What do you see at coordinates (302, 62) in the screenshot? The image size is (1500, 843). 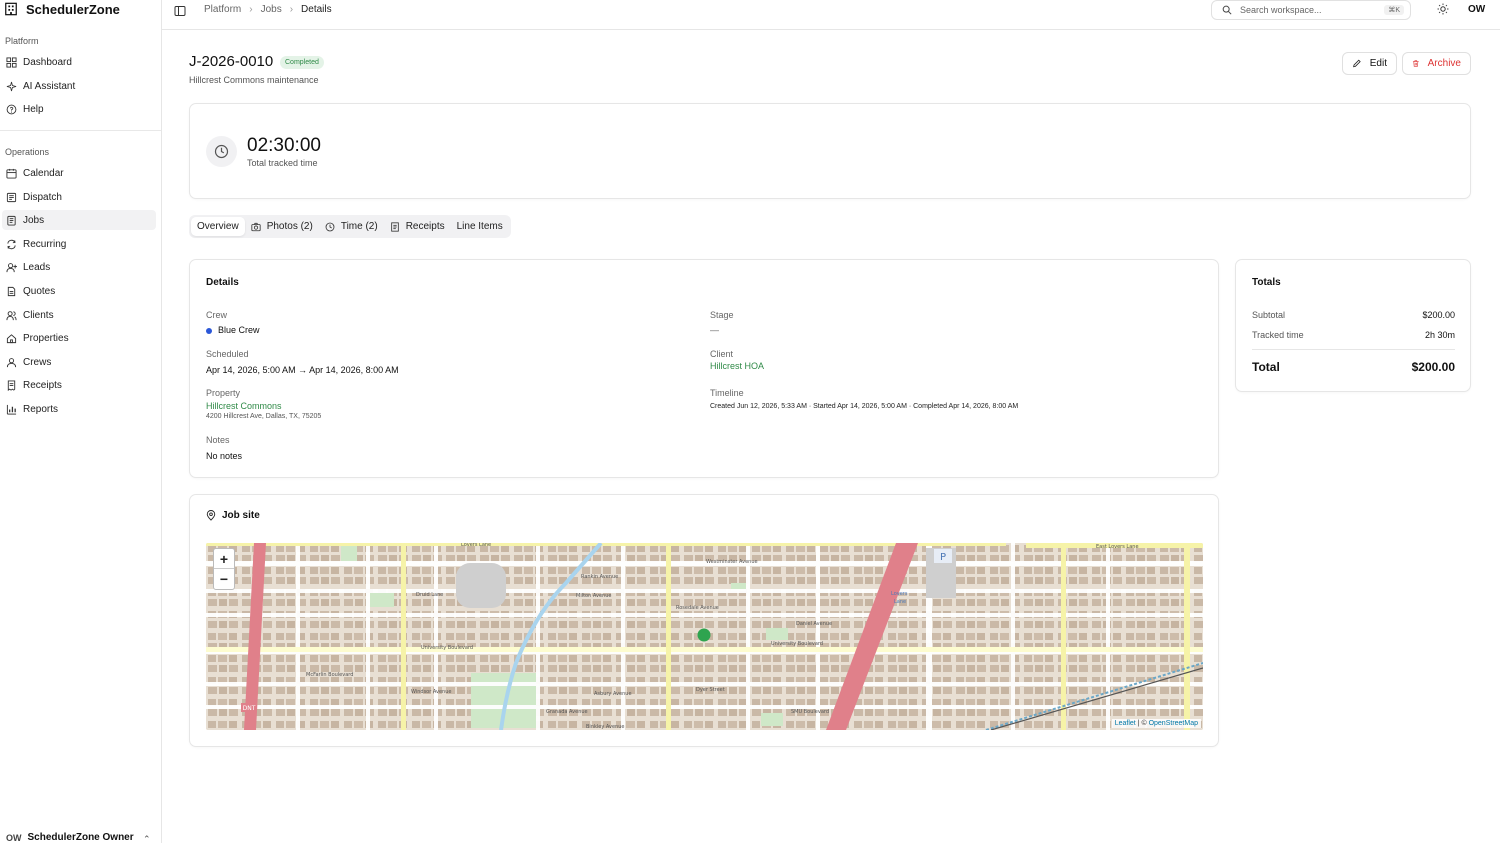 I see `status-badge: Completed` at bounding box center [302, 62].